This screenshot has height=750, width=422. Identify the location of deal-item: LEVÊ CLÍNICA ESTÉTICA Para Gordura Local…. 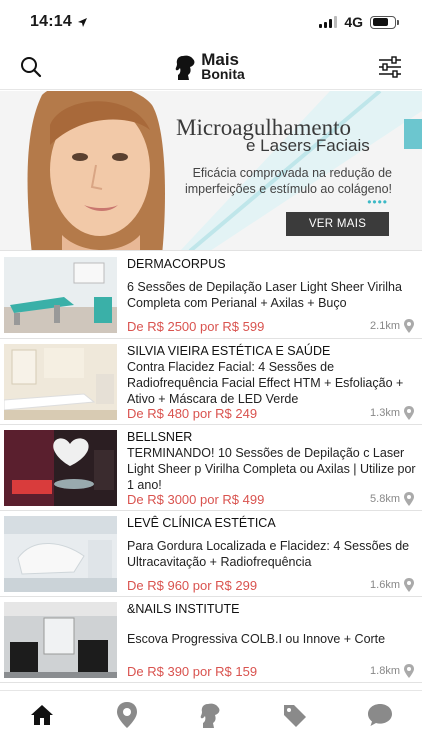
(211, 554).